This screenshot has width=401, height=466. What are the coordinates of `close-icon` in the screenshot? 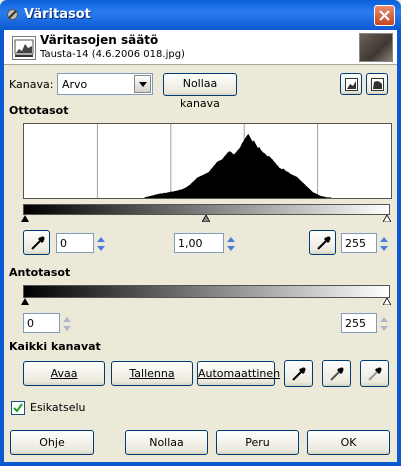 It's located at (384, 15).